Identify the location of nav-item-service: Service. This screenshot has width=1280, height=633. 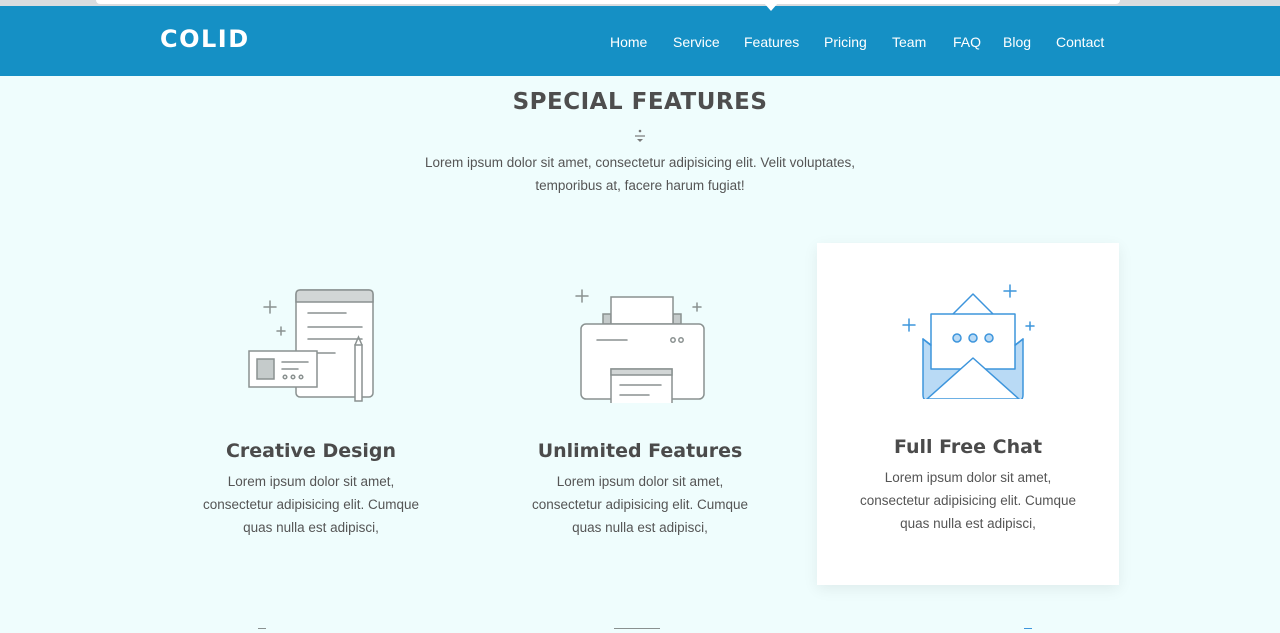
(696, 42).